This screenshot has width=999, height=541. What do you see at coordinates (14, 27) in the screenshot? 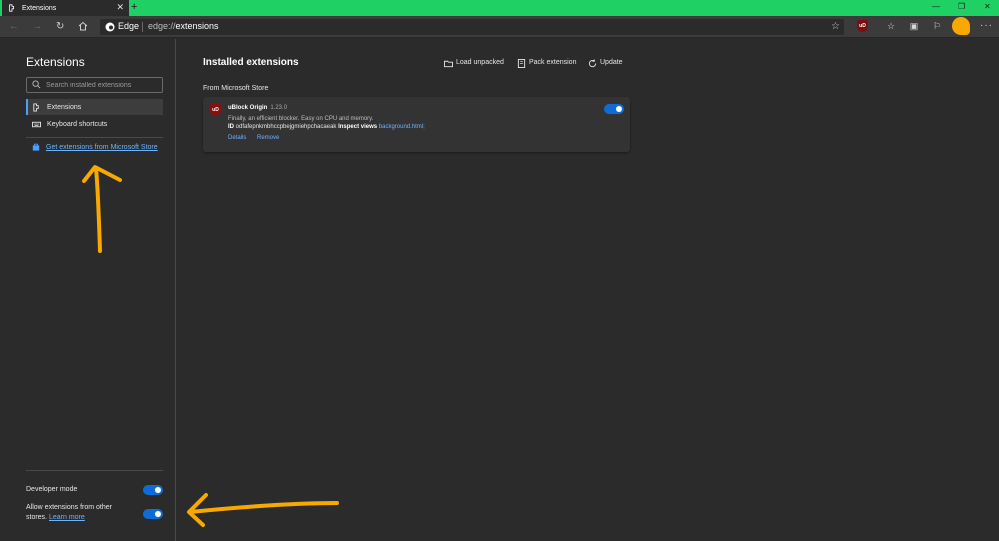
I see `back-icon: ←` at bounding box center [14, 27].